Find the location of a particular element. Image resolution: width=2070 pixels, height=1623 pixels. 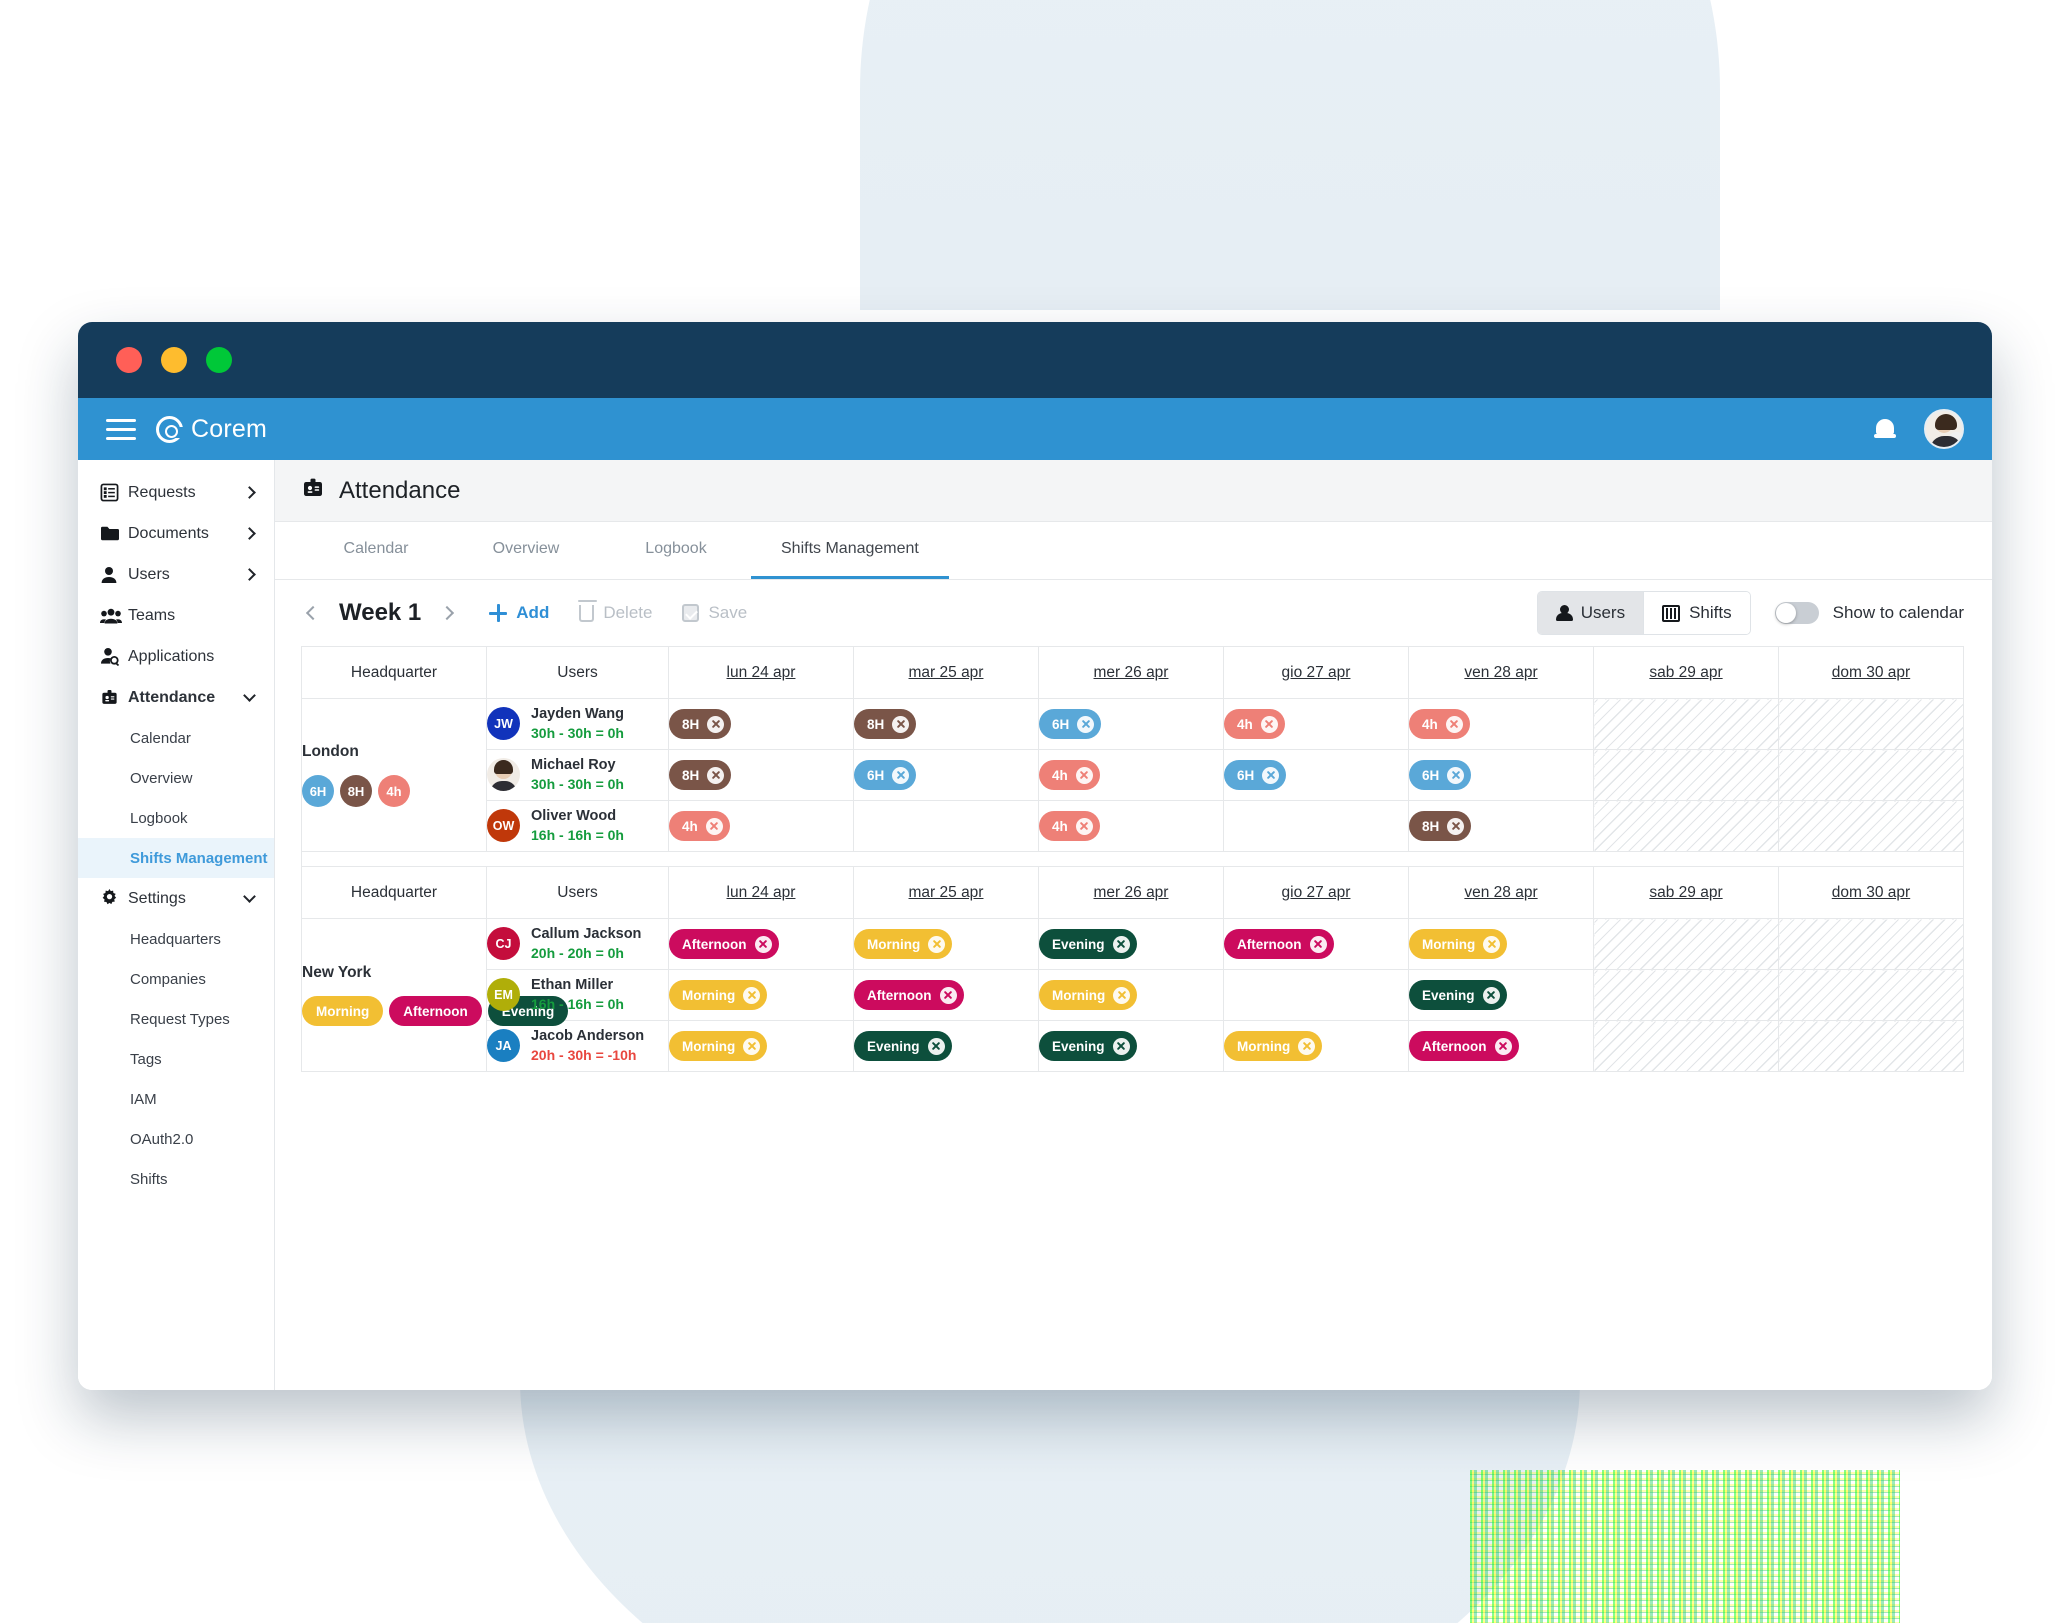

add-button: Add is located at coordinates (519, 613).